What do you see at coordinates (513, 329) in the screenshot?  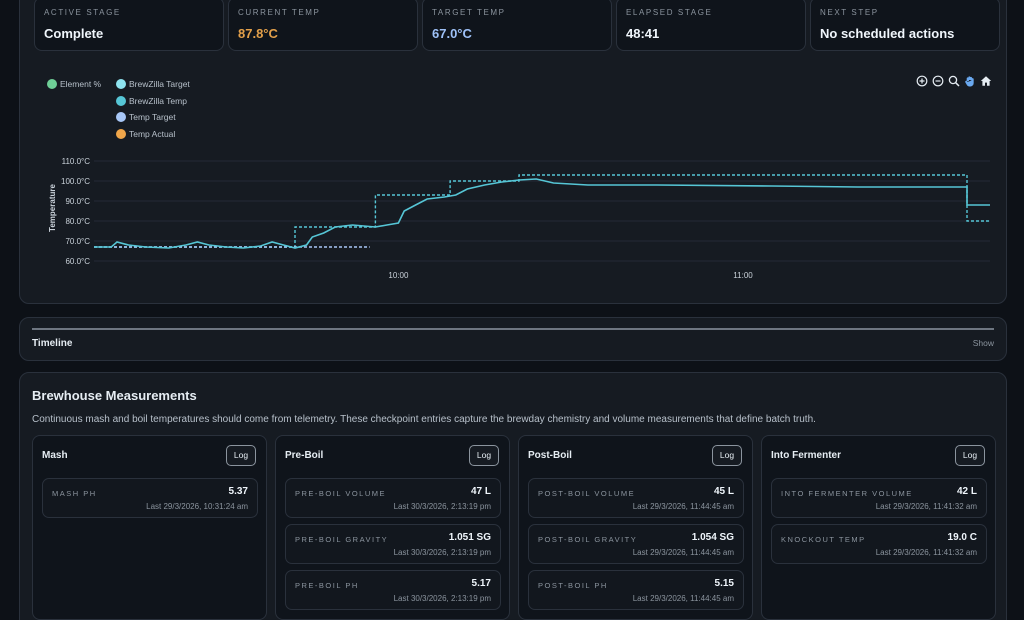 I see `timeline-divider` at bounding box center [513, 329].